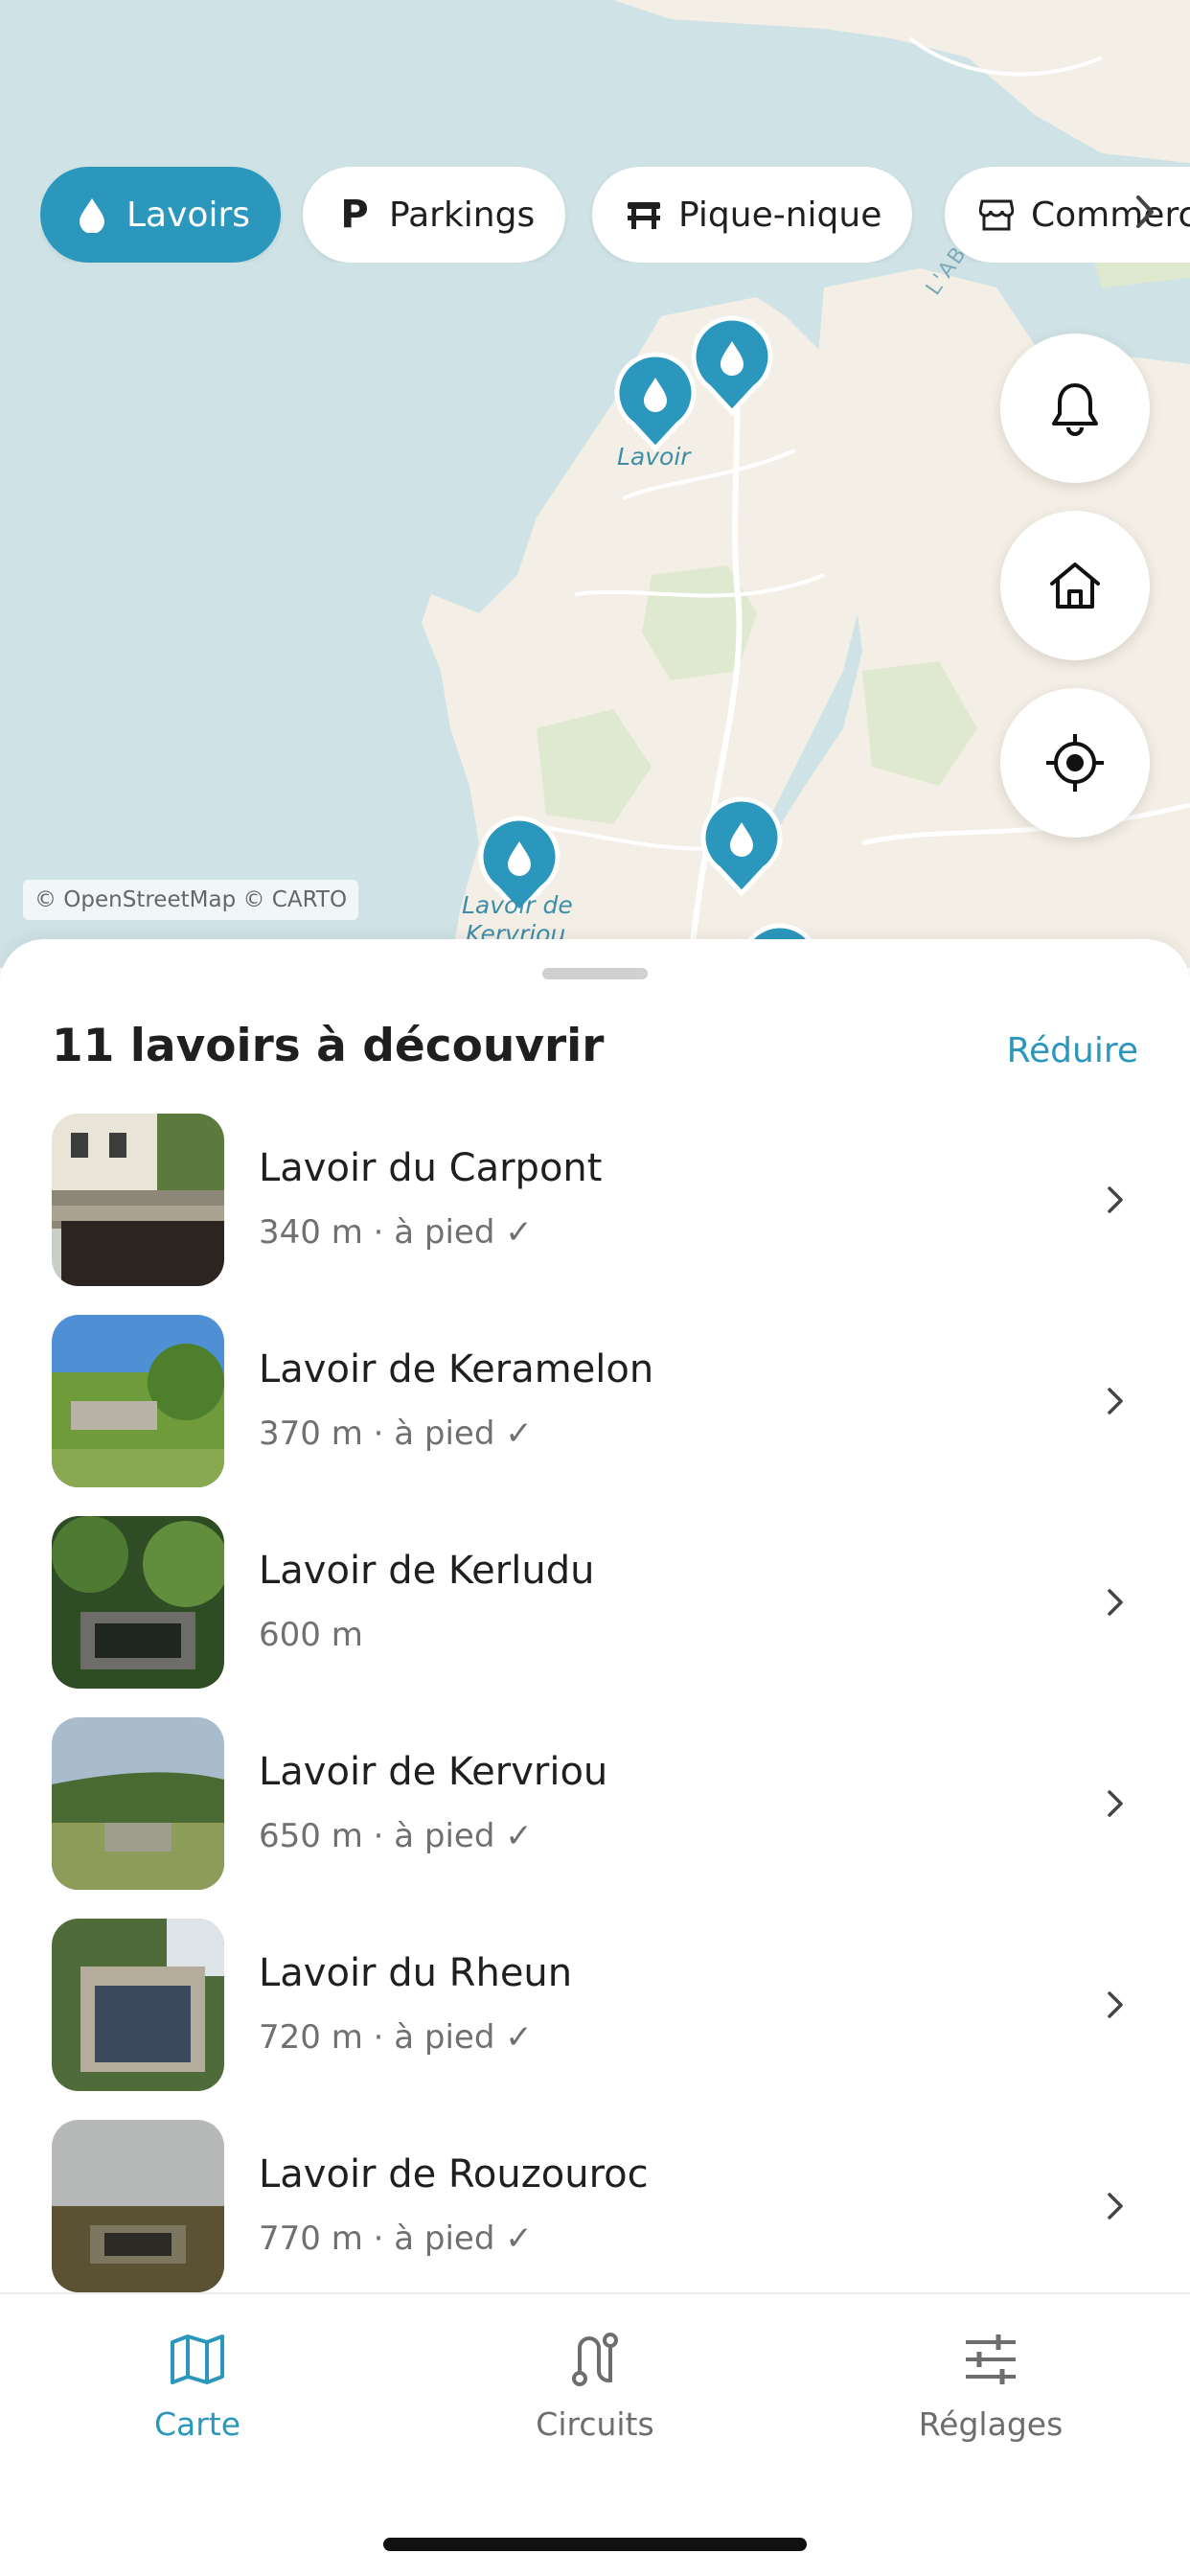 Image resolution: width=1190 pixels, height=2576 pixels. Describe the element at coordinates (328, 1046) in the screenshot. I see `sheet-title: 11 lavoirs à découvrir` at that location.